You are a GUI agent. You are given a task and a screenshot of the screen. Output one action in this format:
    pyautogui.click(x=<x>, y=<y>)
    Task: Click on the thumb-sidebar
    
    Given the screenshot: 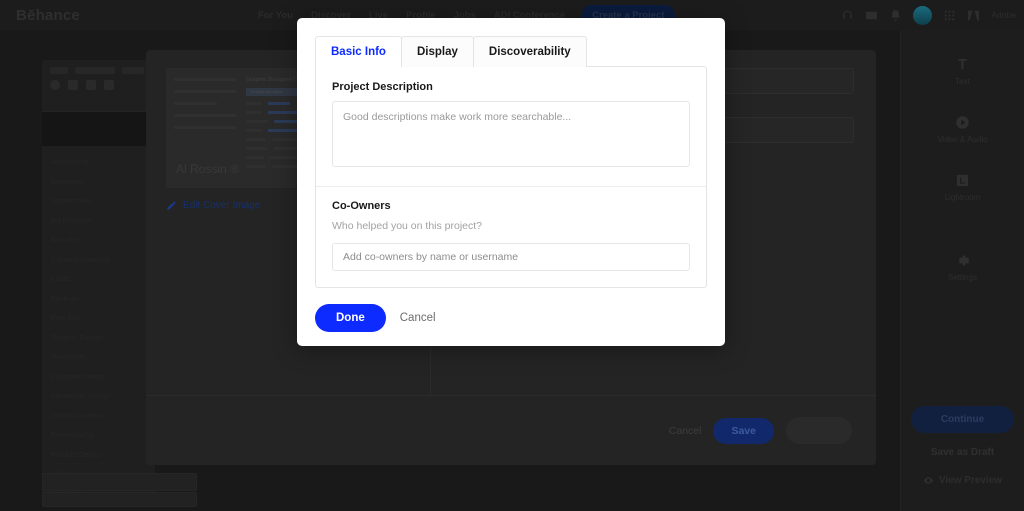 What is the action you would take?
    pyautogui.click(x=205, y=108)
    